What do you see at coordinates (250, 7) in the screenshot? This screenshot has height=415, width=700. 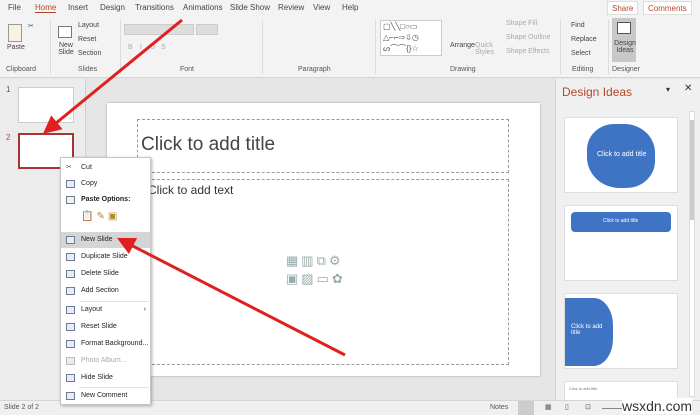 I see `tab-slide-show: Slide Show` at bounding box center [250, 7].